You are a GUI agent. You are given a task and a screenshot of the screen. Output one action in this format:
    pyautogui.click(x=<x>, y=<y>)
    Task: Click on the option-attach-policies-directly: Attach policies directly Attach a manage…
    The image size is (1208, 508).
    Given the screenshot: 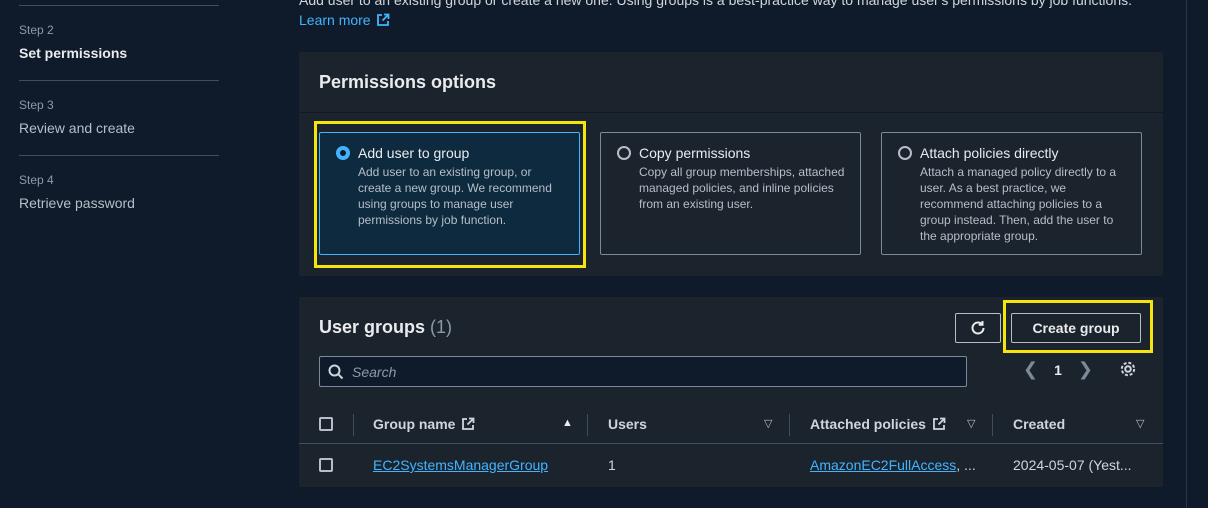 What is the action you would take?
    pyautogui.click(x=1011, y=193)
    